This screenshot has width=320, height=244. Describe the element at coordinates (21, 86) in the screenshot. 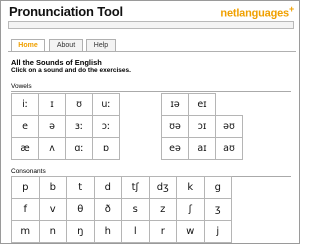

I see `vowels-label: Vowels` at that location.